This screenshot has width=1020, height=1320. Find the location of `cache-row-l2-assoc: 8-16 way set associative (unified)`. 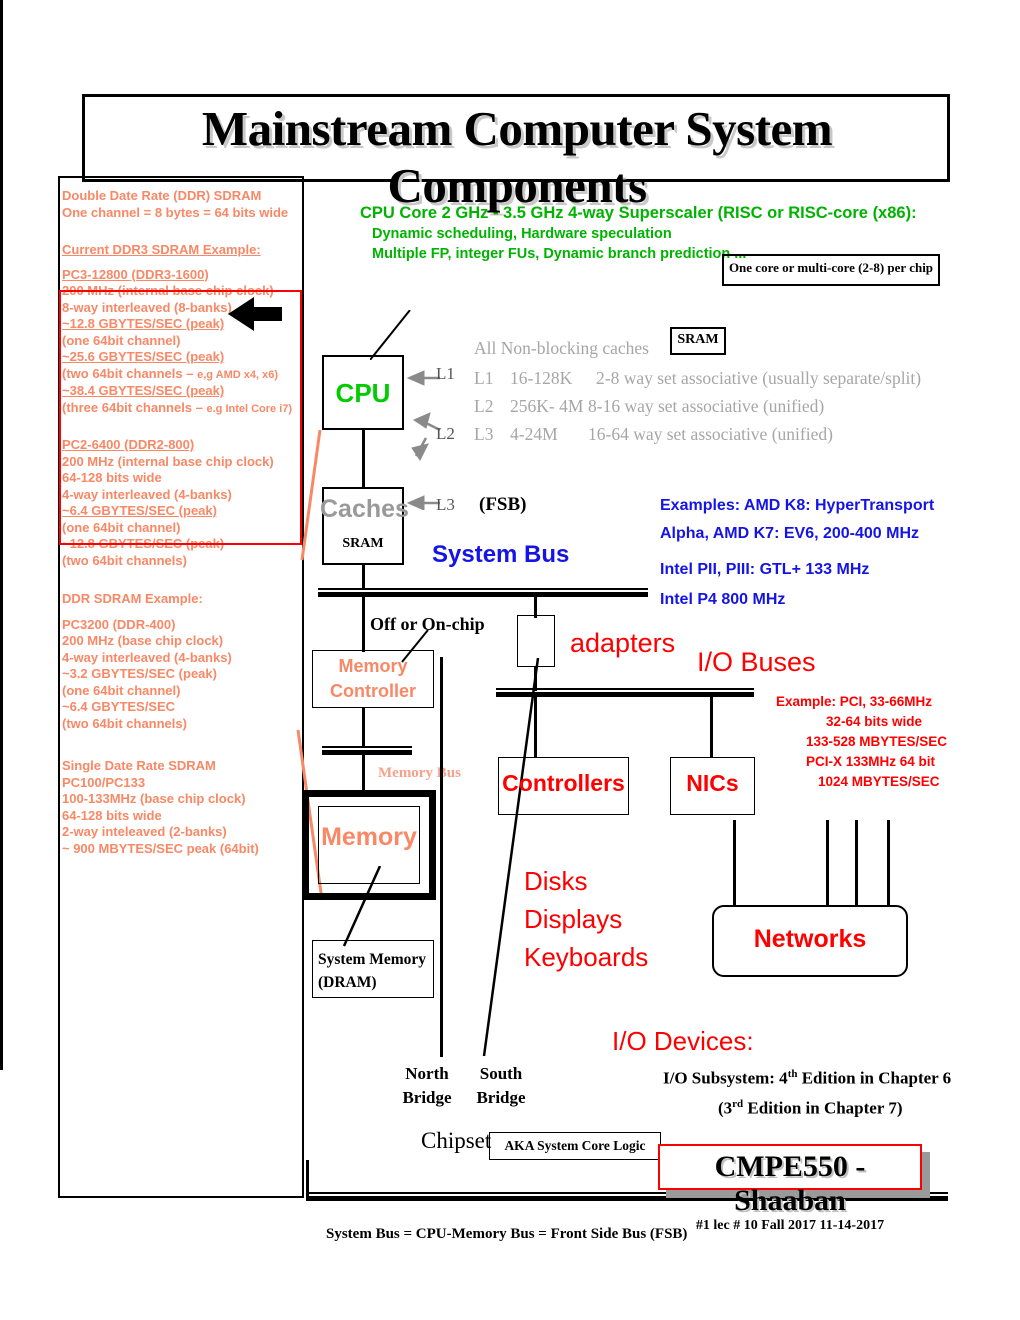

cache-row-l2-assoc: 8-16 way set associative (unified) is located at coordinates (706, 406).